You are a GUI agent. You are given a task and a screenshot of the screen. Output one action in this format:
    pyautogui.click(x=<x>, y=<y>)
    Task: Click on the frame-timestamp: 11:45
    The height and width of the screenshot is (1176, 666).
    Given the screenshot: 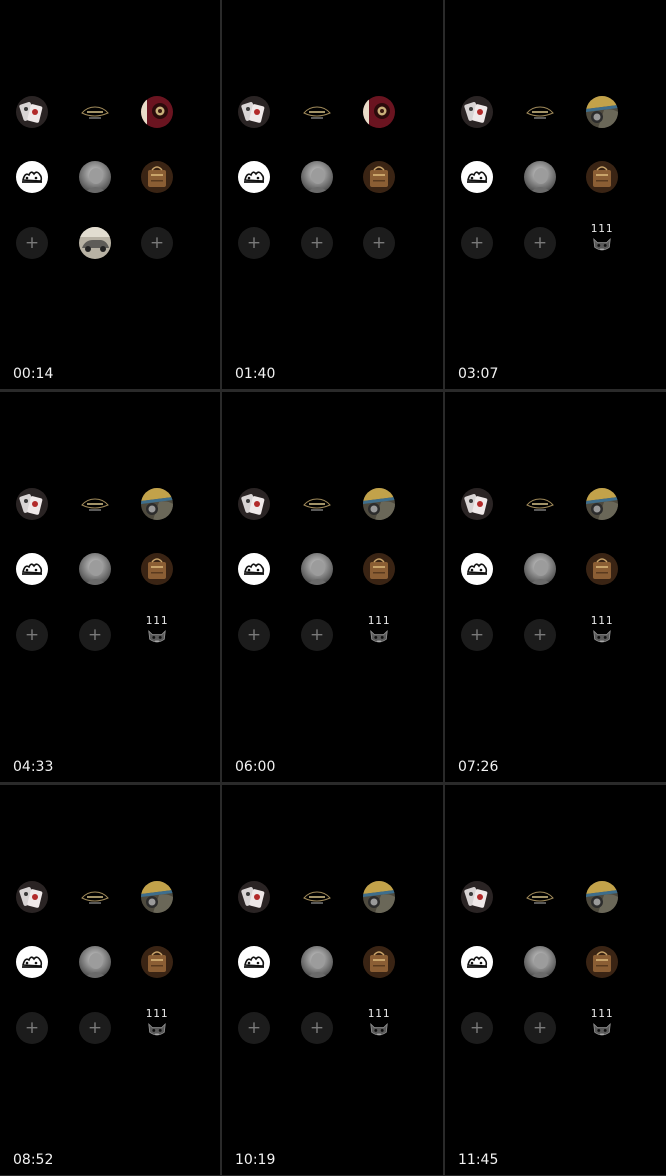 What is the action you would take?
    pyautogui.click(x=478, y=1160)
    